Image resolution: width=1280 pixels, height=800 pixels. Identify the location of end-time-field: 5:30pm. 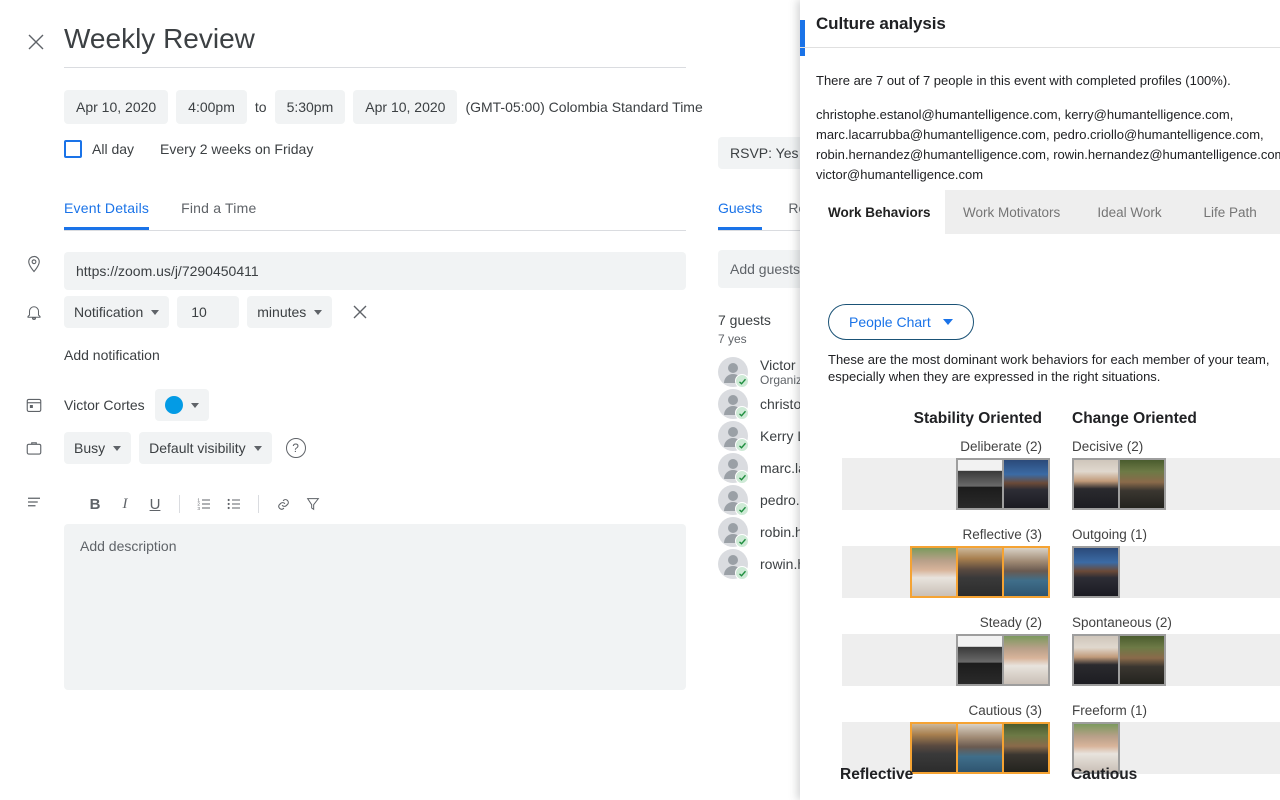
(310, 107).